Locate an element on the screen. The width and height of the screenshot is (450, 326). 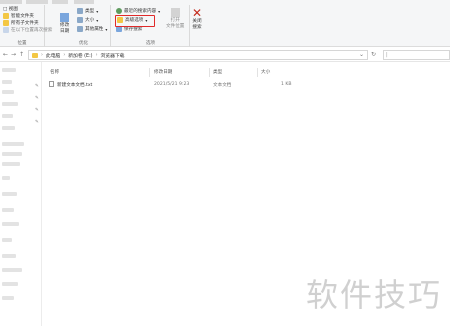
all-subfolders-button: 所有子文件夹 is located at coordinates (21, 23).